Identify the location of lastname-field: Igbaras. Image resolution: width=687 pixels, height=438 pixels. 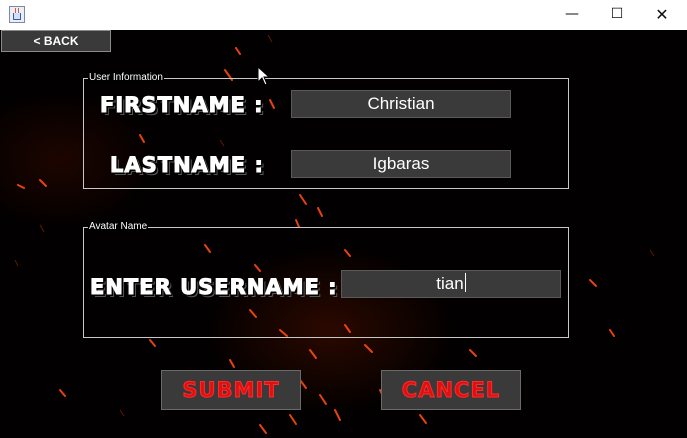
(401, 164).